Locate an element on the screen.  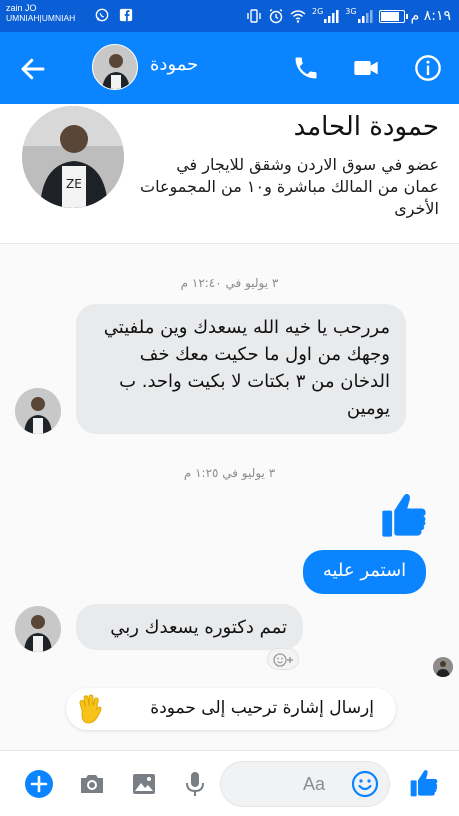
thumbs-up-icon is located at coordinates (404, 515).